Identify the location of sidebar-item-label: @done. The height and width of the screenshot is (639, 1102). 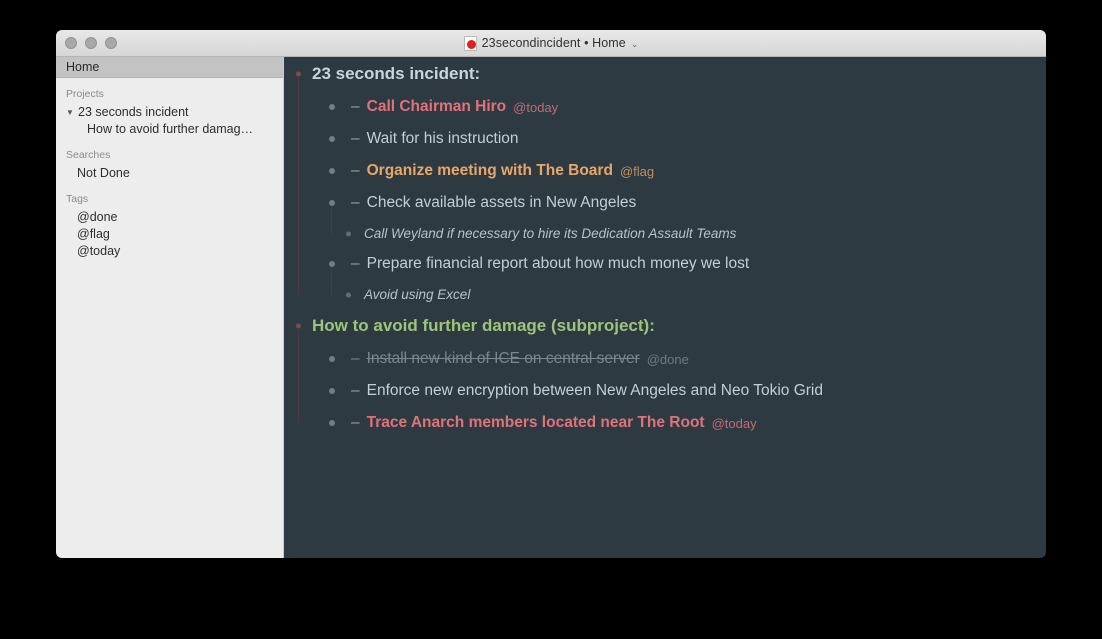
(97, 217).